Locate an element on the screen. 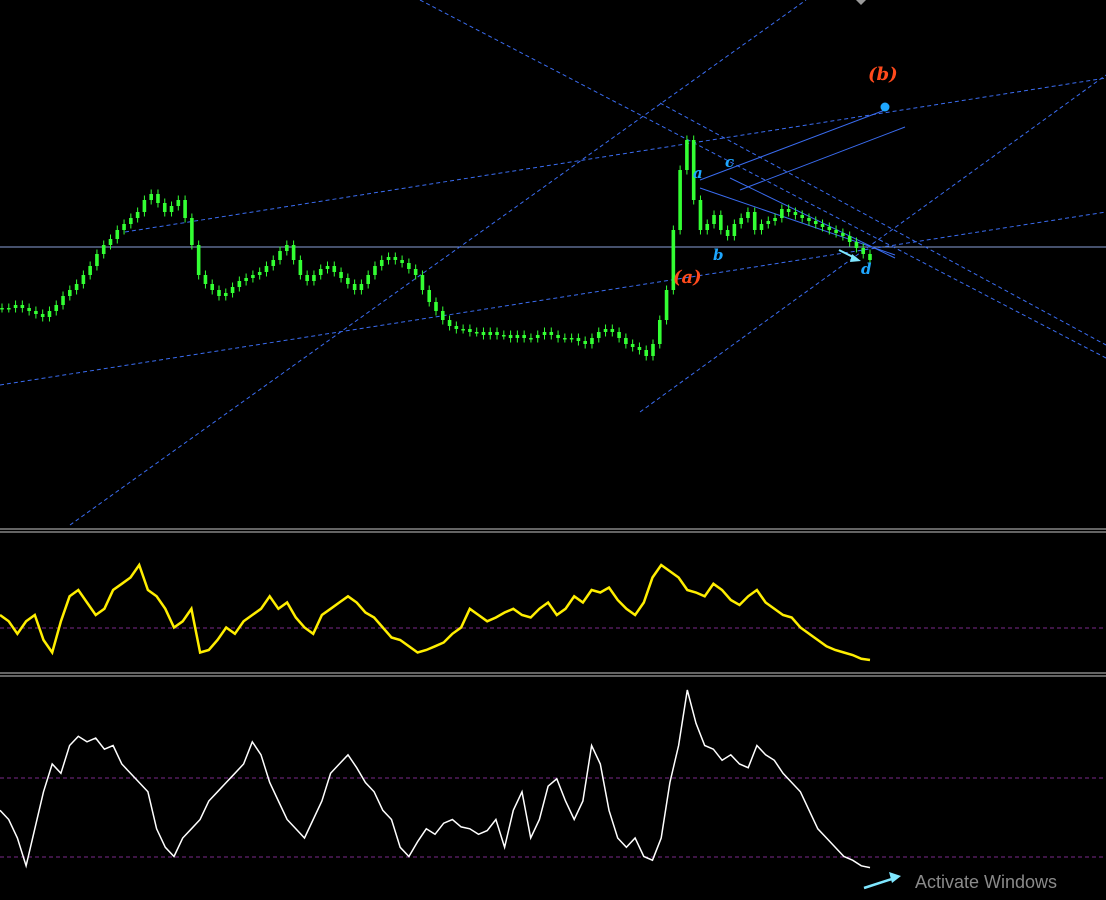 This screenshot has width=1106, height=900. target-point-dot is located at coordinates (885, 107).